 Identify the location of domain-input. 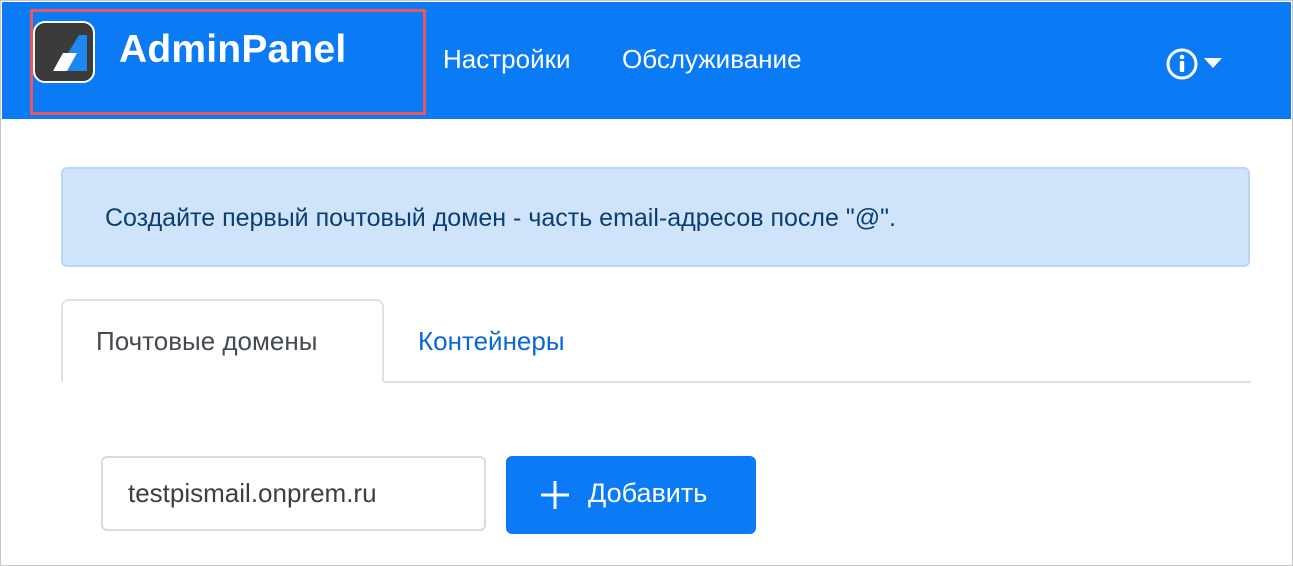
(293, 493).